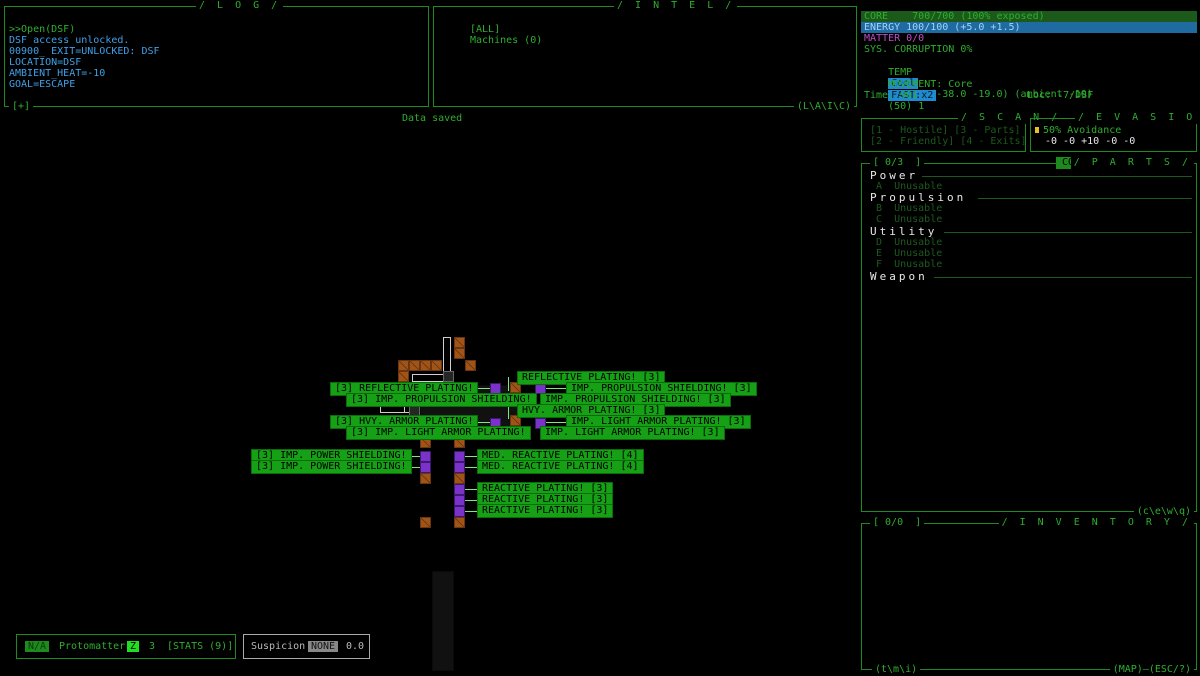 This screenshot has height=676, width=1200. I want to click on suspicion-panel: Suspicion NONE 0.0, so click(306, 646).